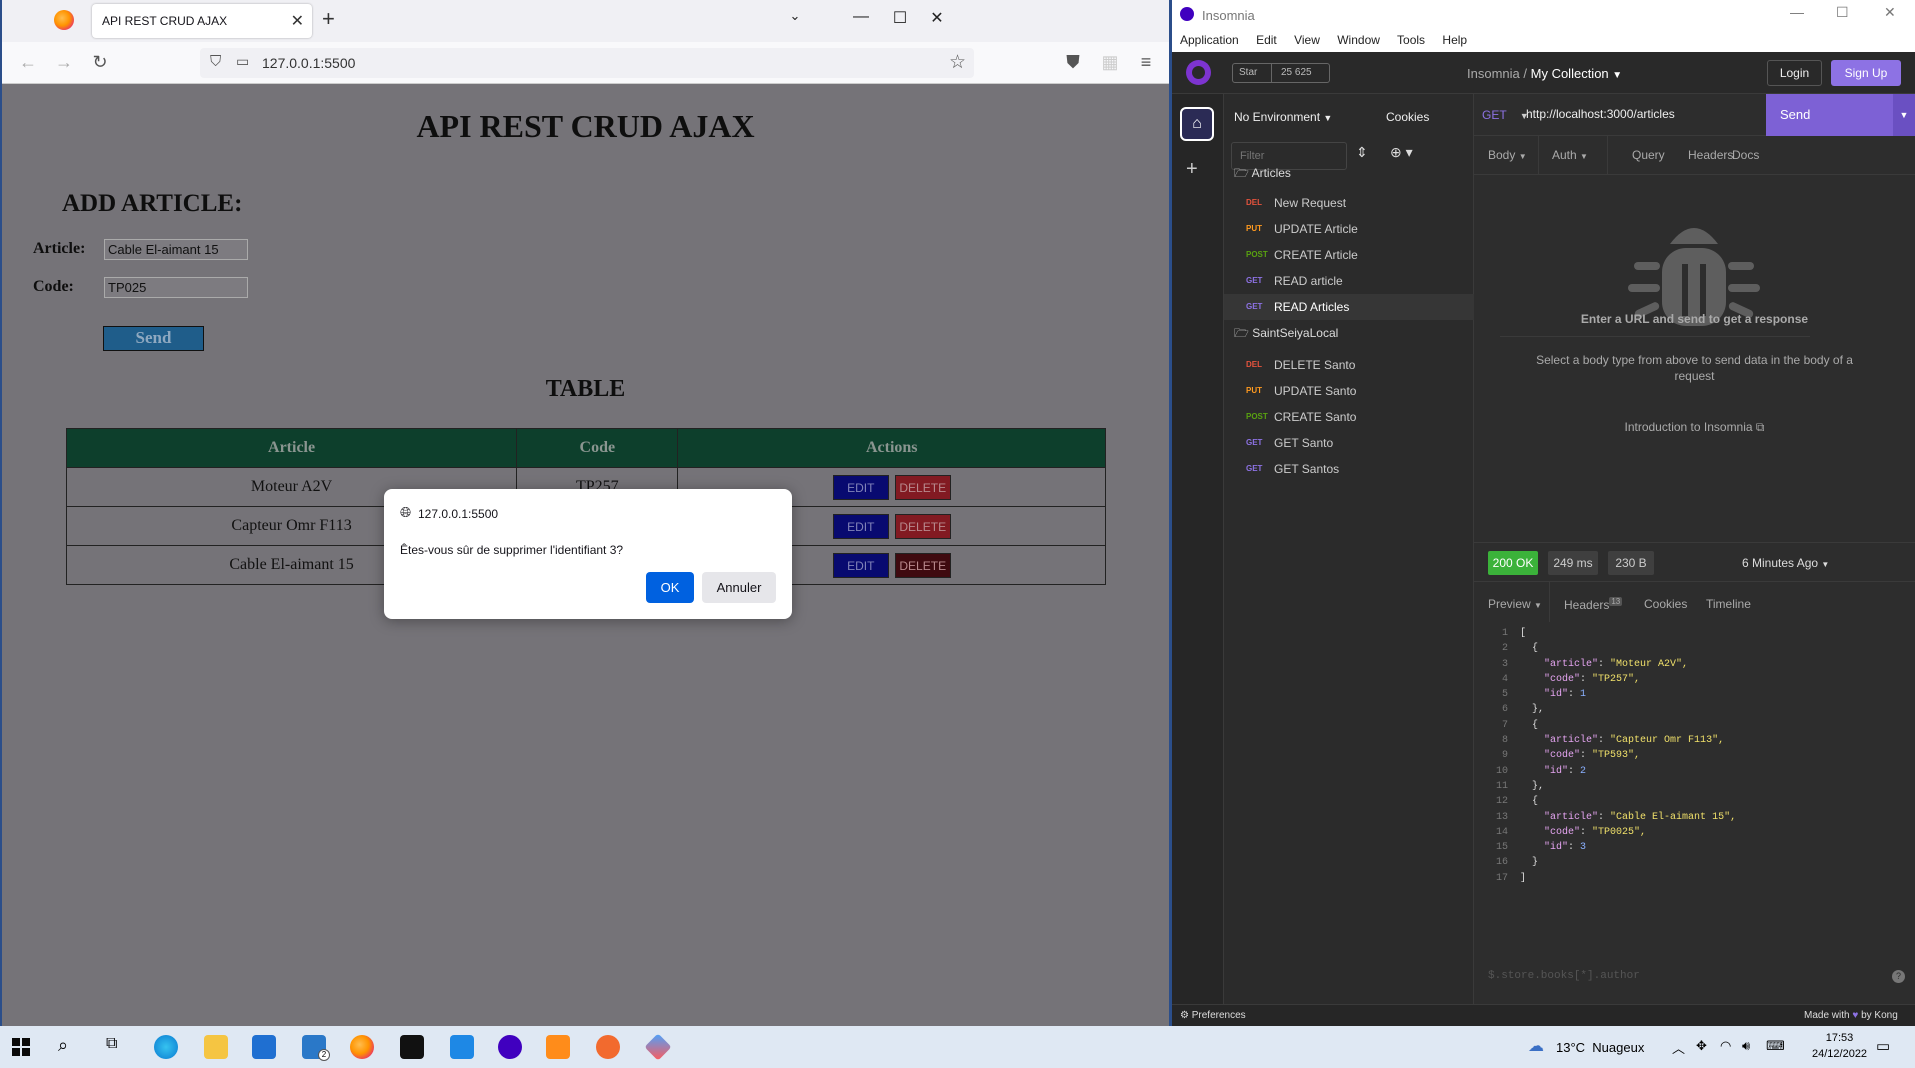 This screenshot has height=1068, width=1915. I want to click on keyboard-icon: ⌨, so click(1775, 1046).